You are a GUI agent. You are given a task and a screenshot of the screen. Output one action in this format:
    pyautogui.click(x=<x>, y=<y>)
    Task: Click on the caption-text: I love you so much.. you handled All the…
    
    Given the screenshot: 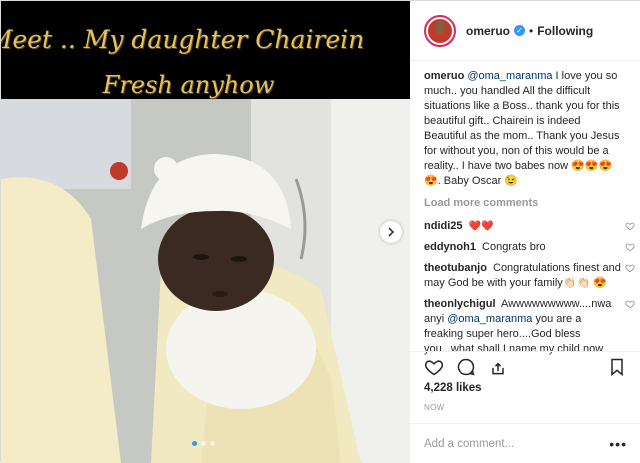 What is the action you would take?
    pyautogui.click(x=522, y=128)
    